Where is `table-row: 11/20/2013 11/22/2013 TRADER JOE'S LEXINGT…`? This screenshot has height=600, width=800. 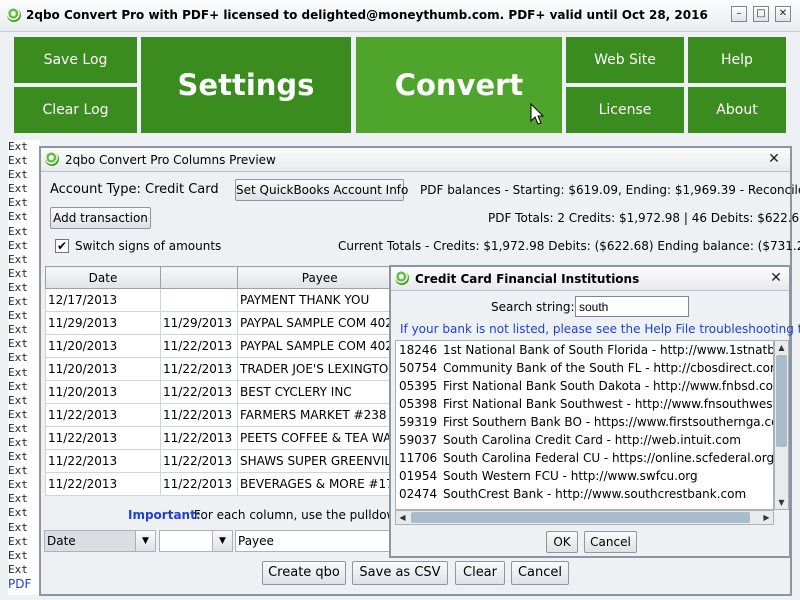 table-row: 11/20/2013 11/22/2013 TRADER JOE'S LEXINGT… is located at coordinates (224, 369).